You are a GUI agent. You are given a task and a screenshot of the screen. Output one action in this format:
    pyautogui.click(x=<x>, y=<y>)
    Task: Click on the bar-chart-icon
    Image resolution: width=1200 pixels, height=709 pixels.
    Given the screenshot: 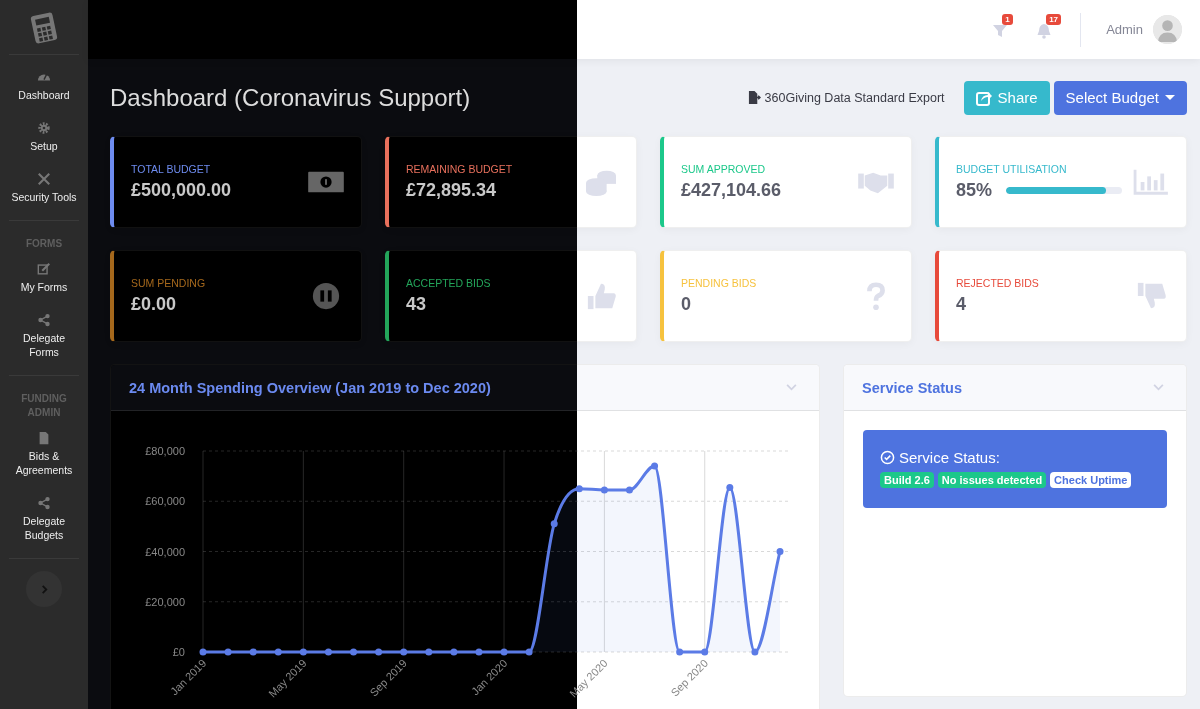 What is the action you would take?
    pyautogui.click(x=1151, y=182)
    